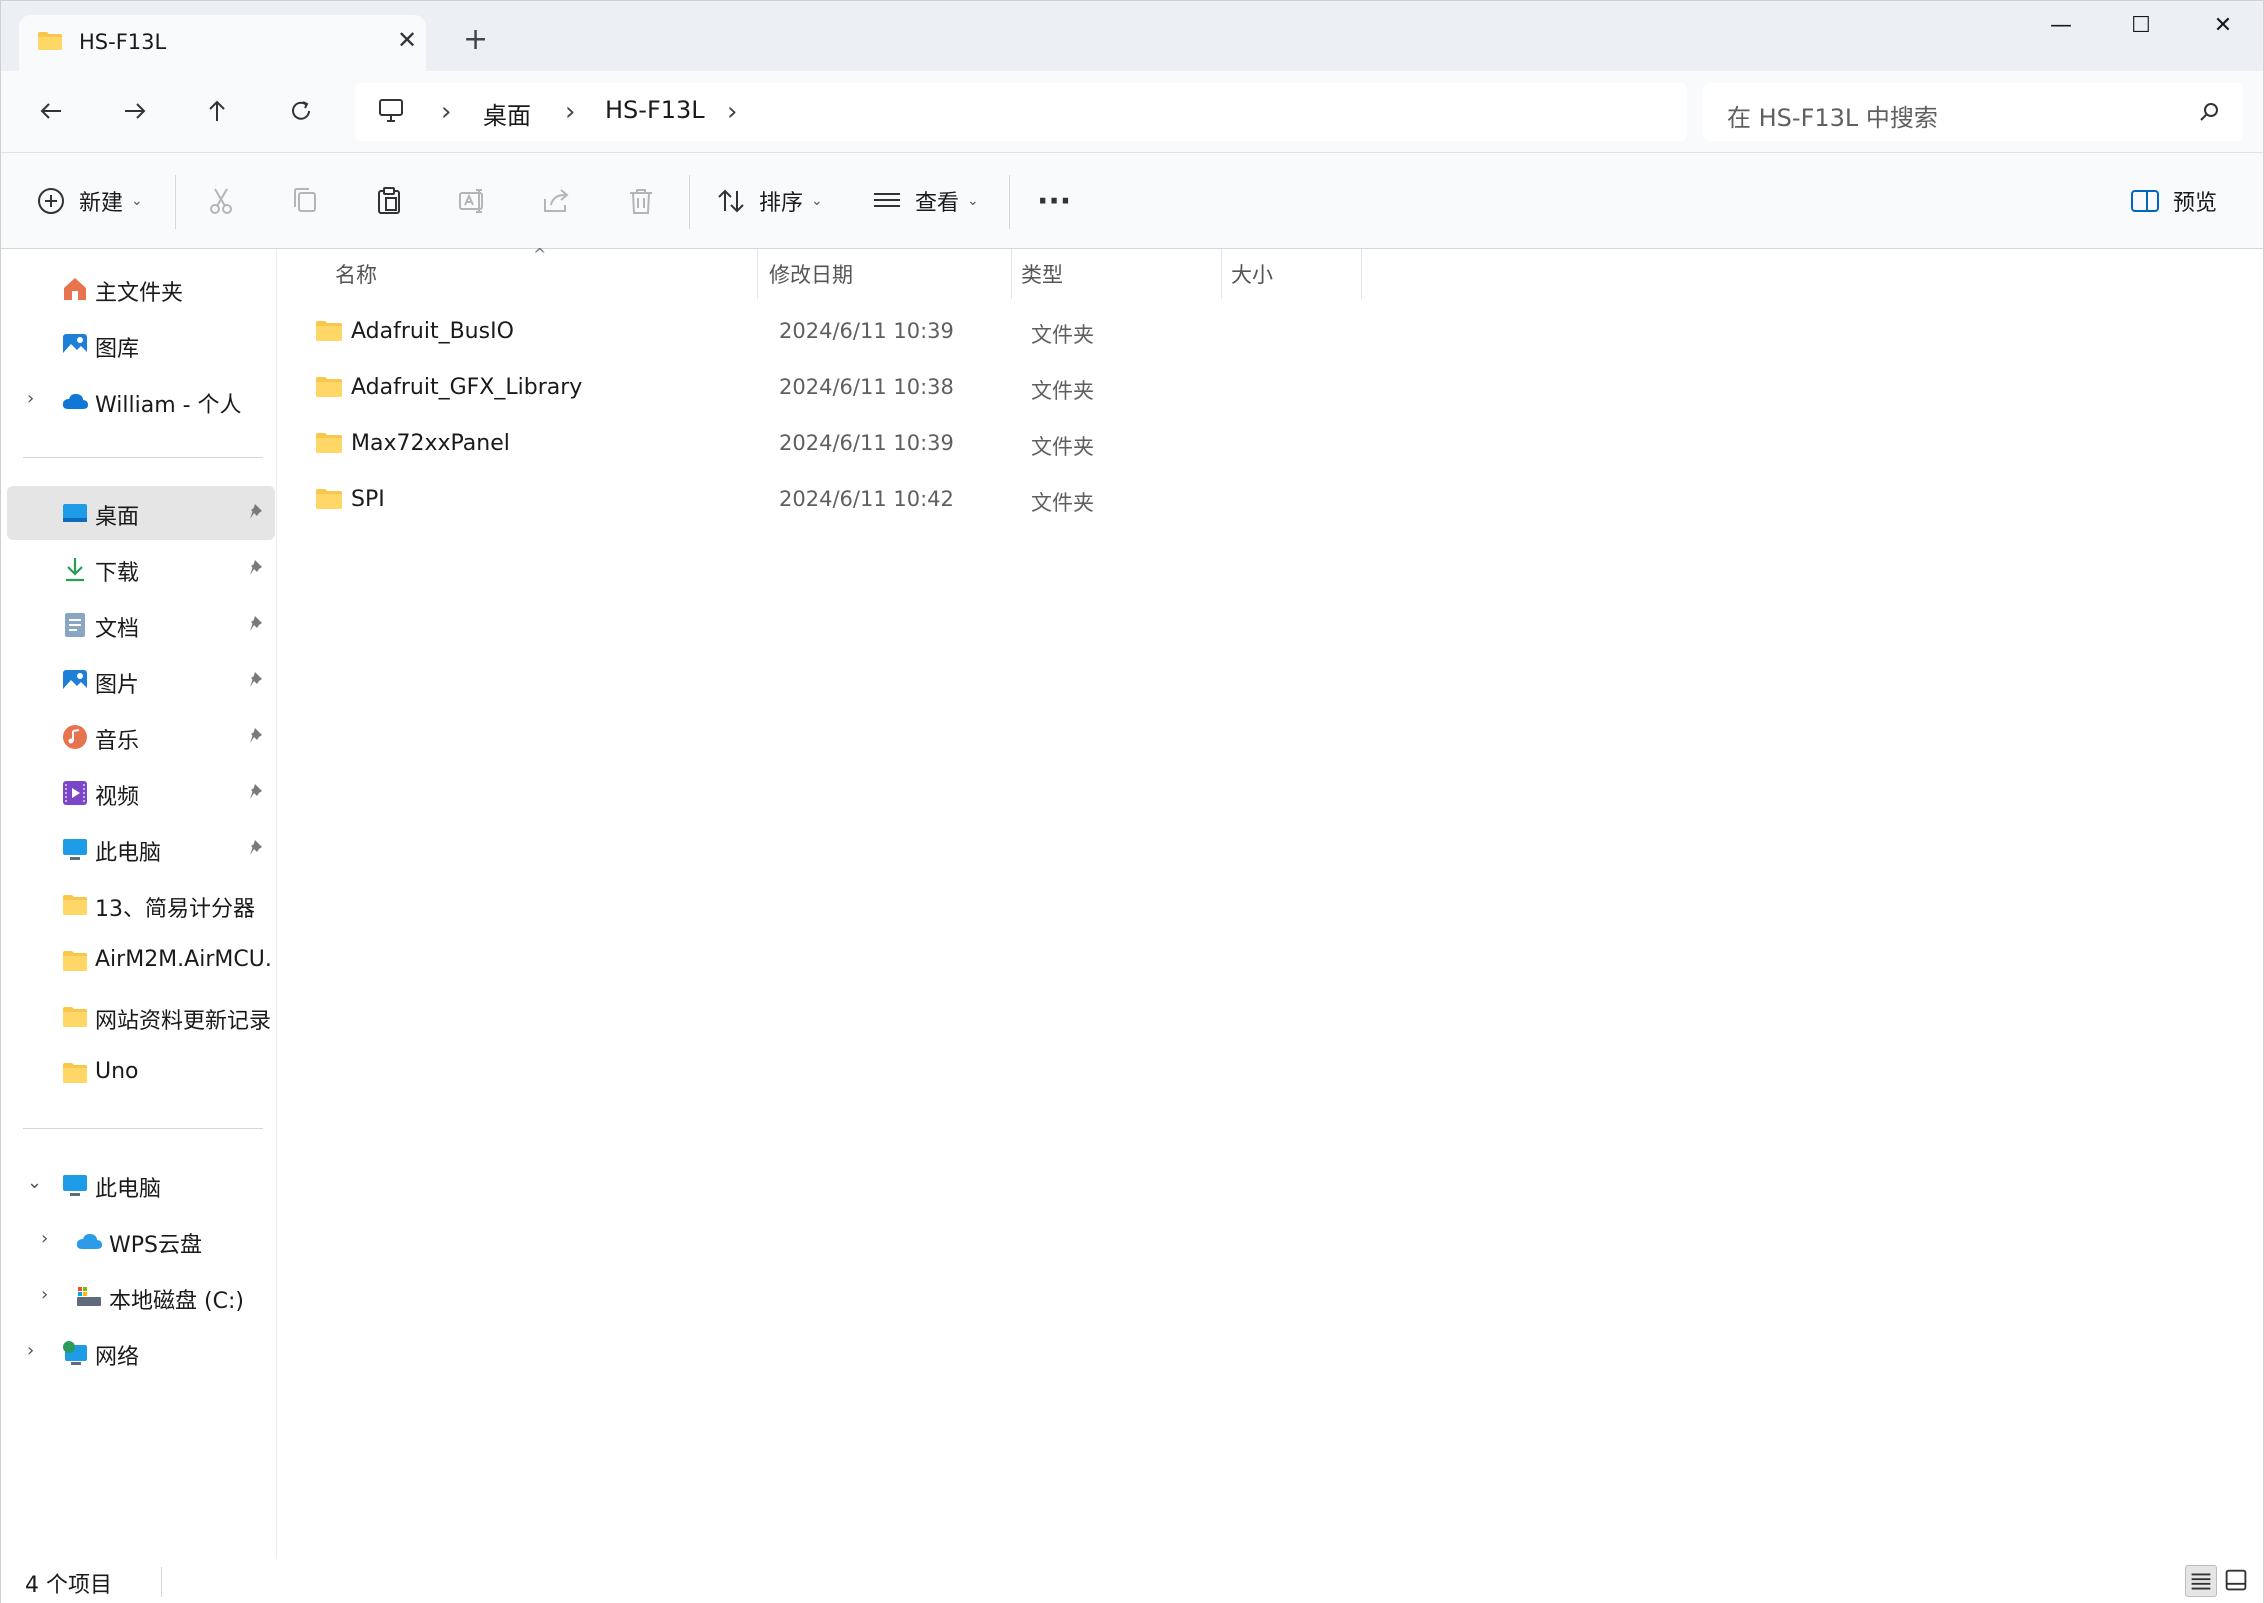 The width and height of the screenshot is (2264, 1603). Describe the element at coordinates (75, 849) in the screenshot. I see `monitor-icon` at that location.